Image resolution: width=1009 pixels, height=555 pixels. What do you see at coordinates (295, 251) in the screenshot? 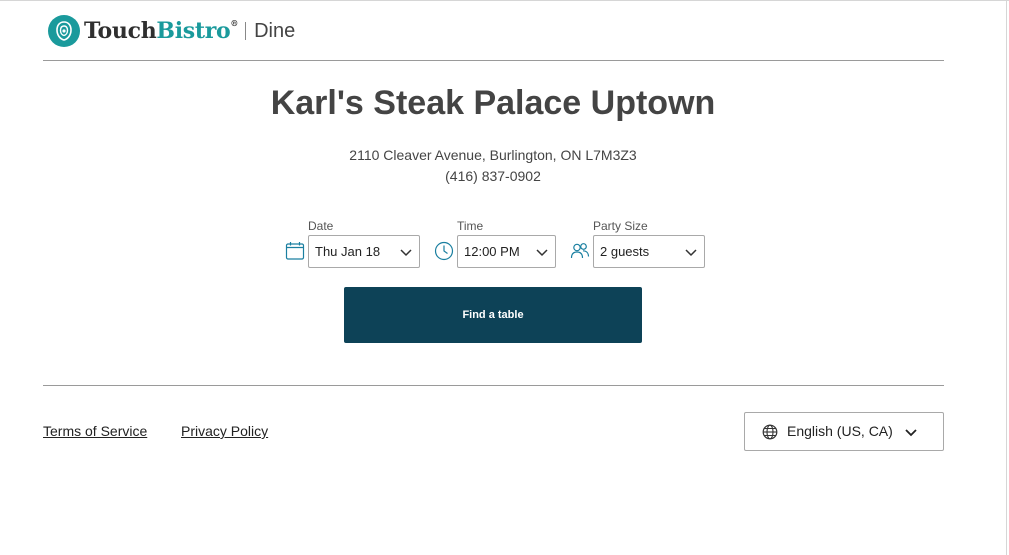
I see `calendar-icon` at bounding box center [295, 251].